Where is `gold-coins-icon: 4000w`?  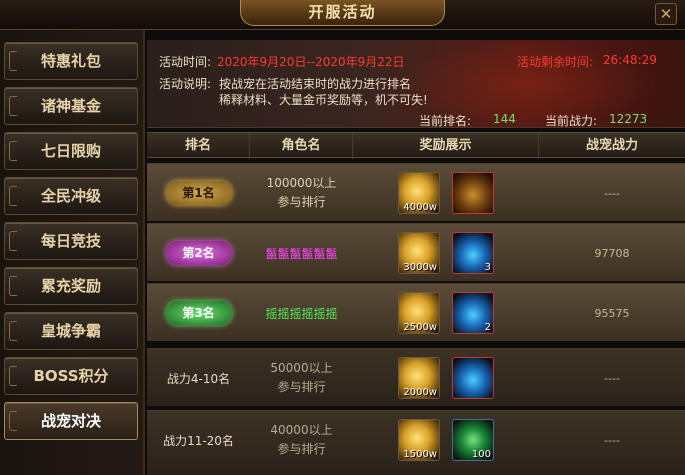
gold-coins-icon: 4000w is located at coordinates (419, 193).